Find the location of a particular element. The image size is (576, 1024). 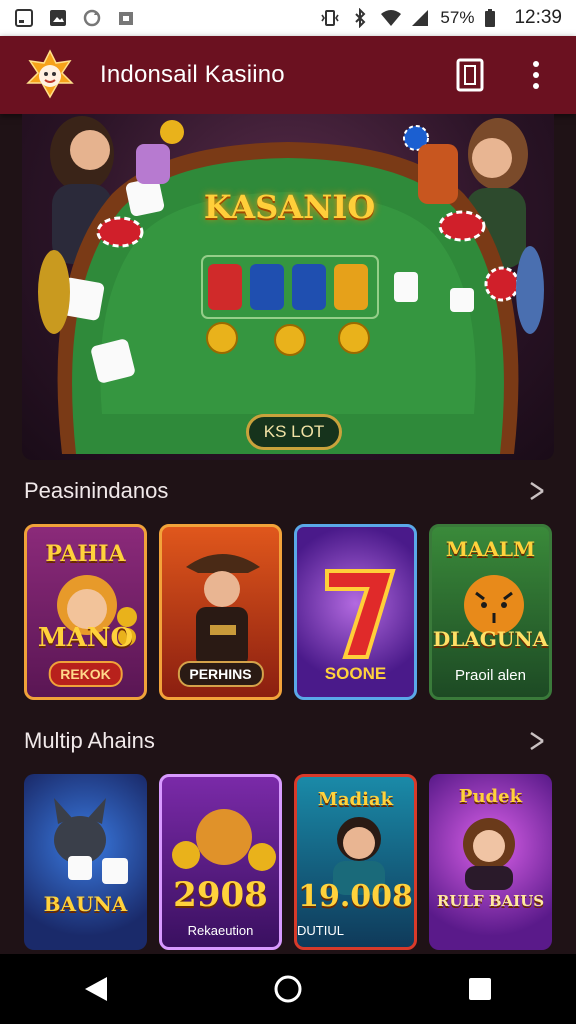

app-title: Indonsail Kasiino is located at coordinates (192, 74).